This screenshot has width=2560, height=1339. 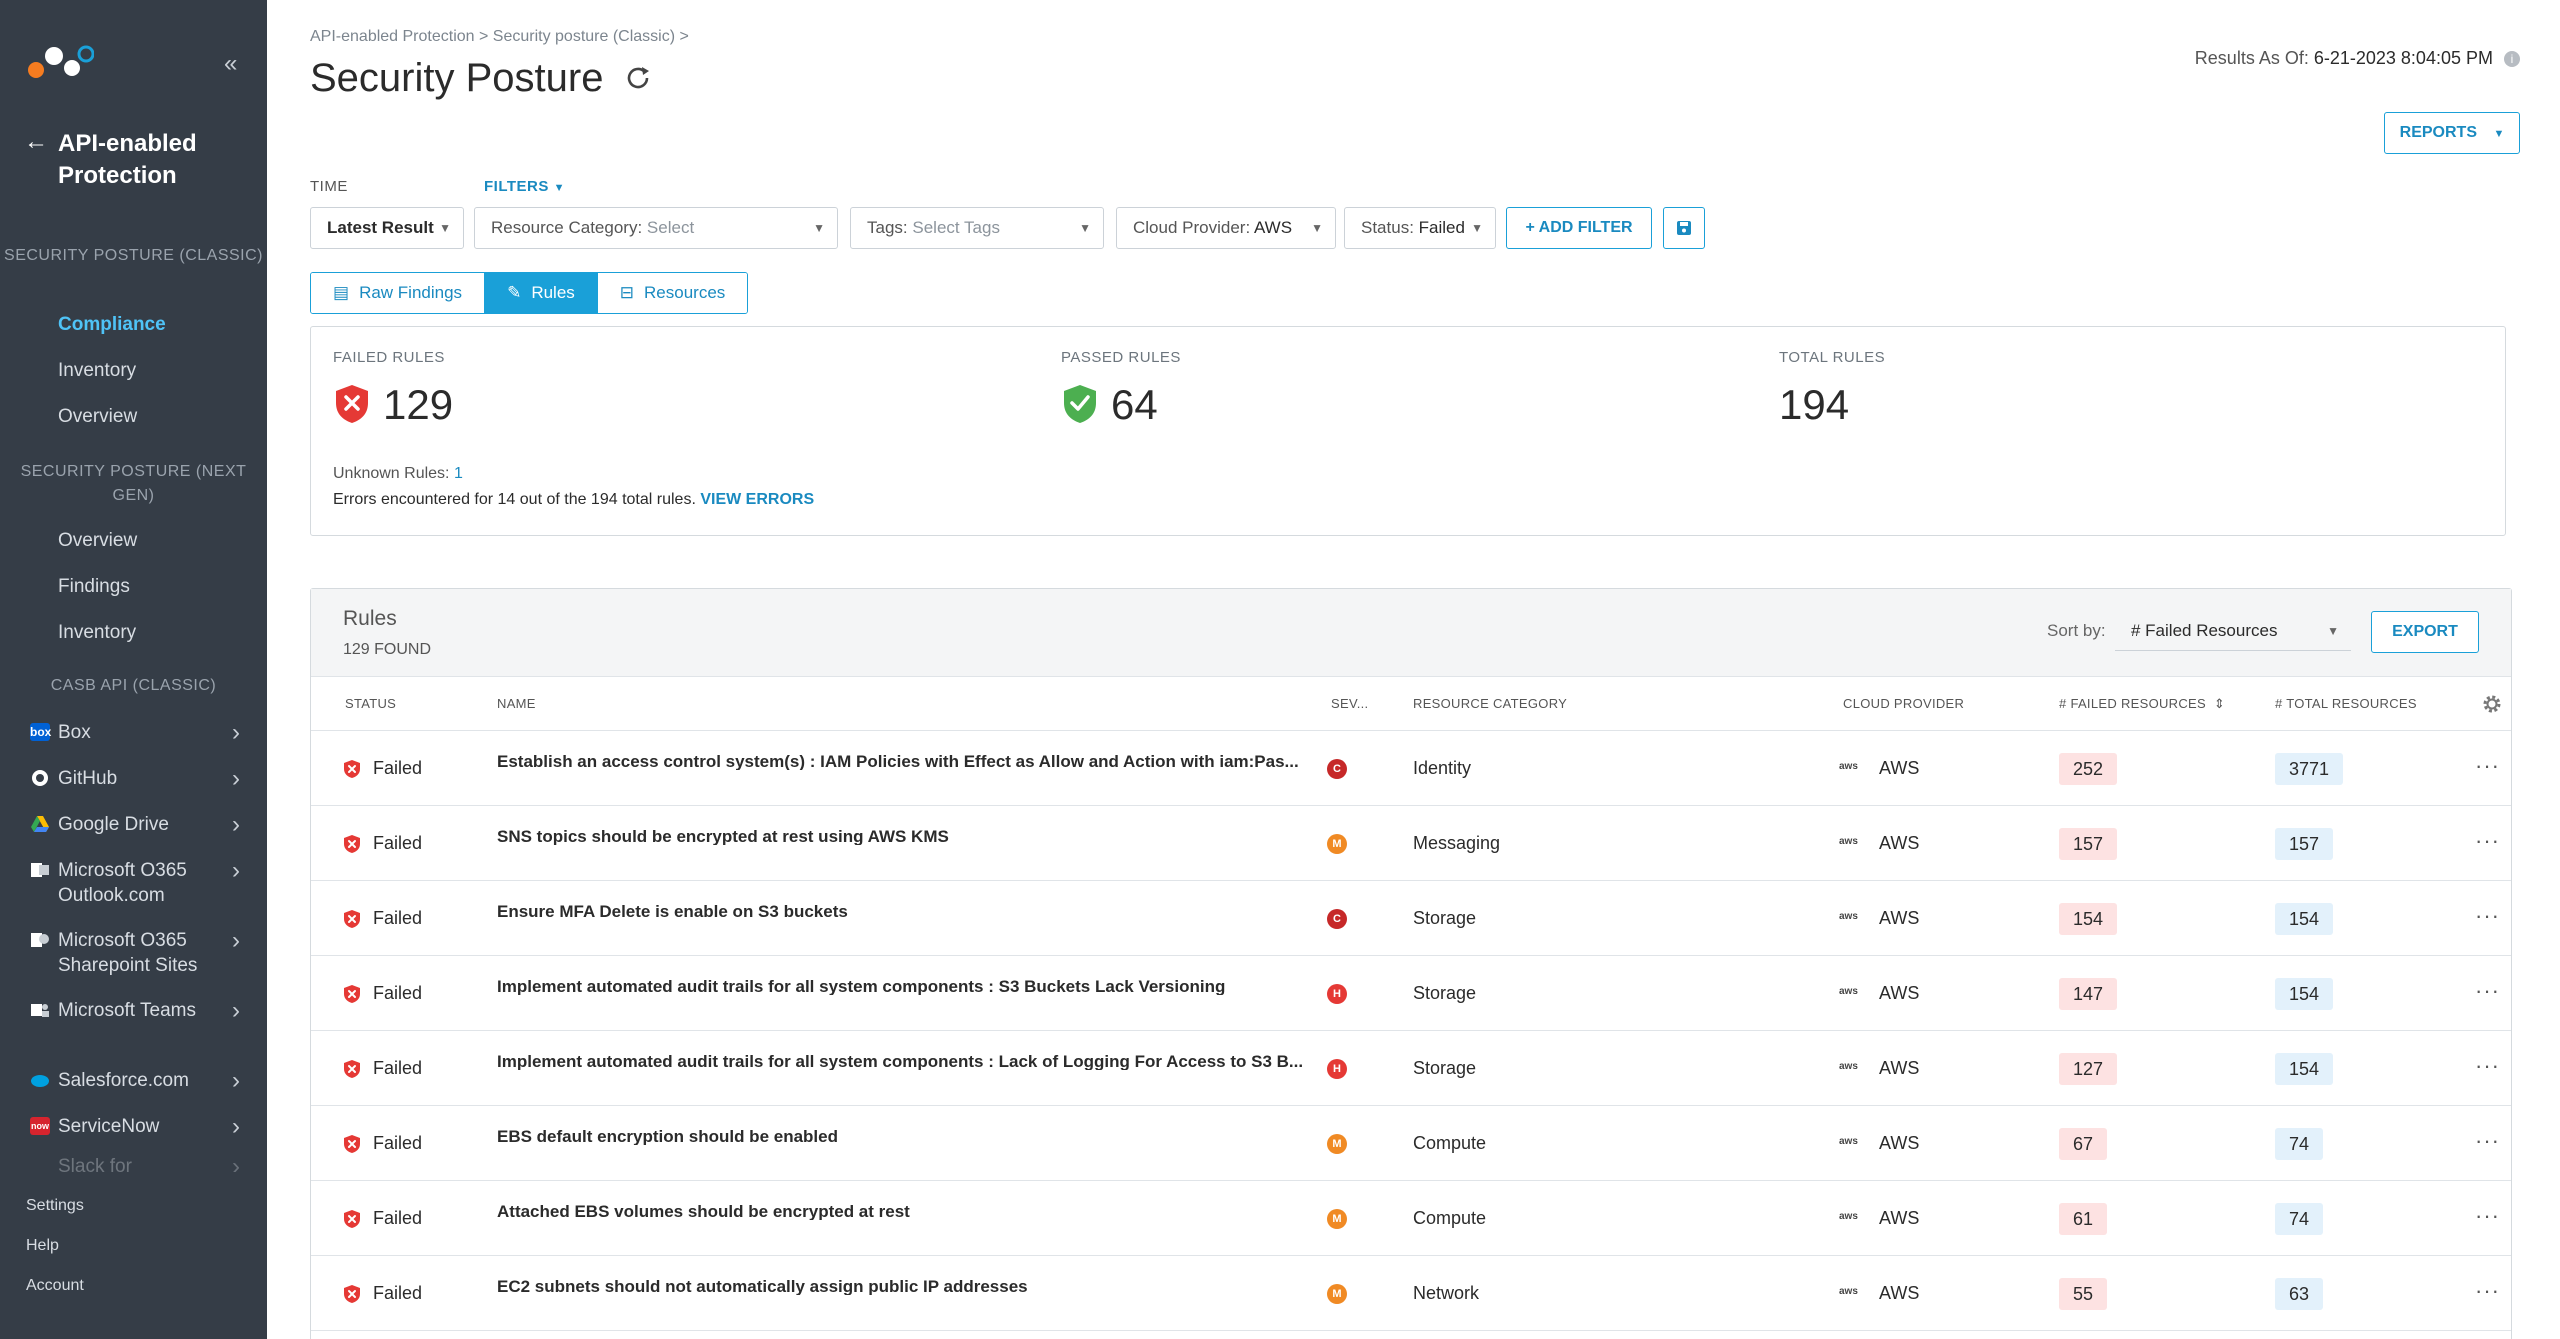 I want to click on failed-resources-count: 147, so click(x=2088, y=994).